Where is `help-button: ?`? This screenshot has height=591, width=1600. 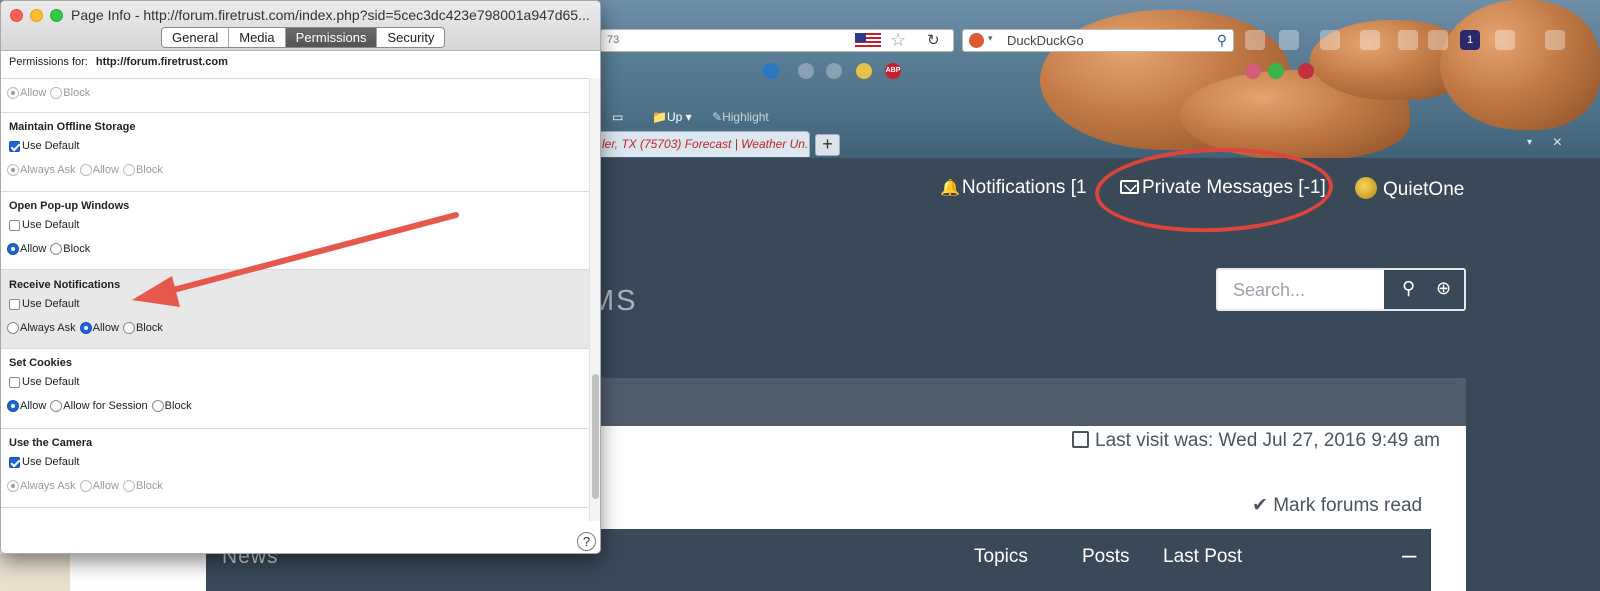 help-button: ? is located at coordinates (586, 541).